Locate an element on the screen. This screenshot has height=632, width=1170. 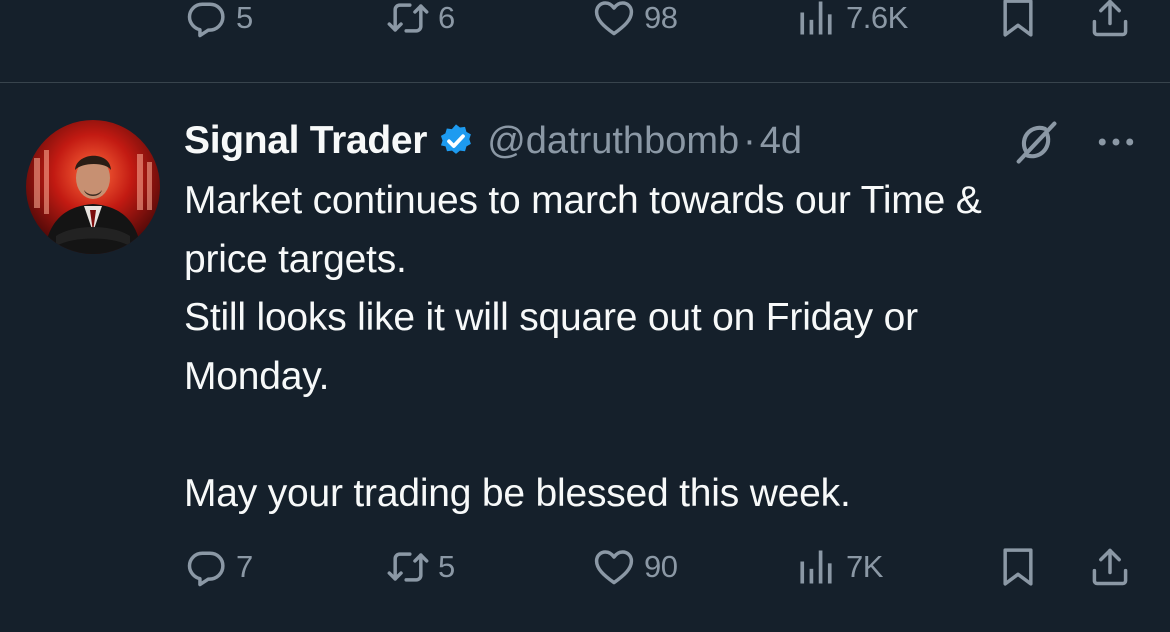
reply-count: 7 is located at coordinates (244, 566).